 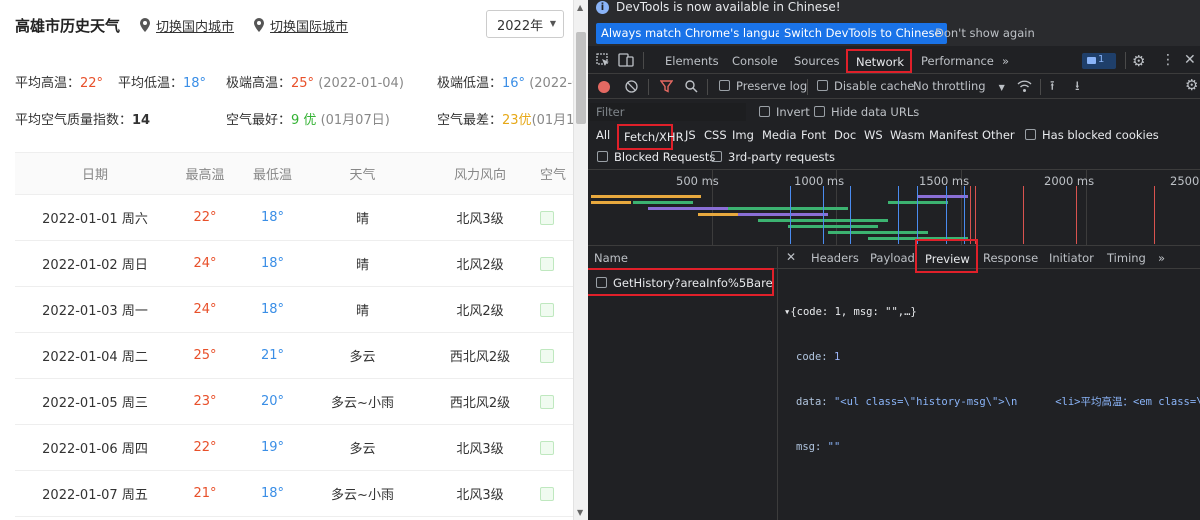 I want to click on tab-headers: Headers, so click(x=835, y=258).